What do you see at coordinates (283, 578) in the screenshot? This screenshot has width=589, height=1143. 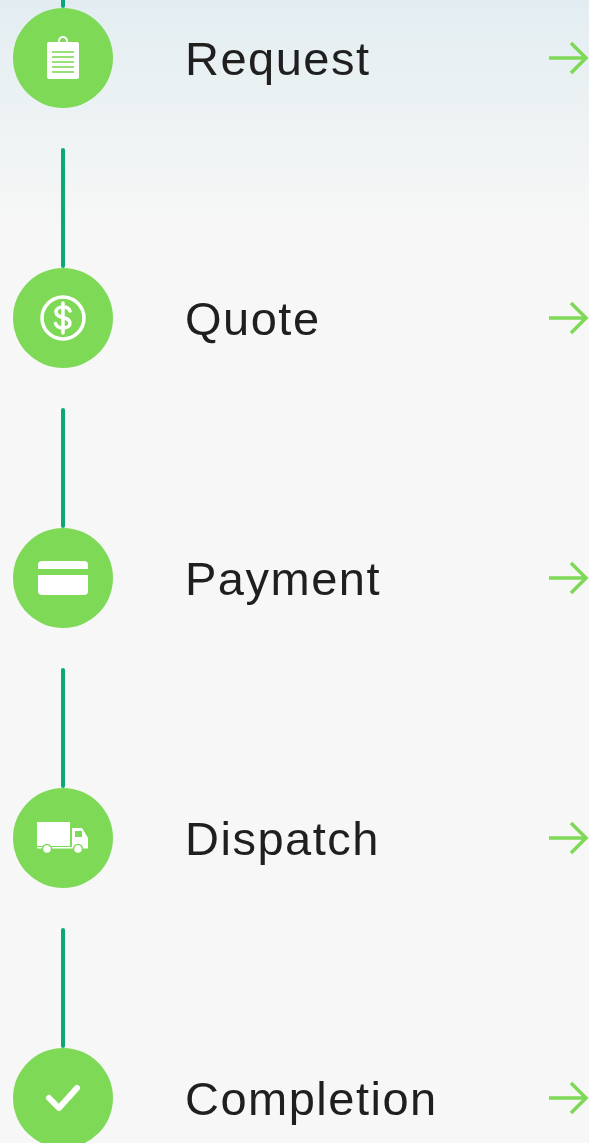 I see `step-label: Payment` at bounding box center [283, 578].